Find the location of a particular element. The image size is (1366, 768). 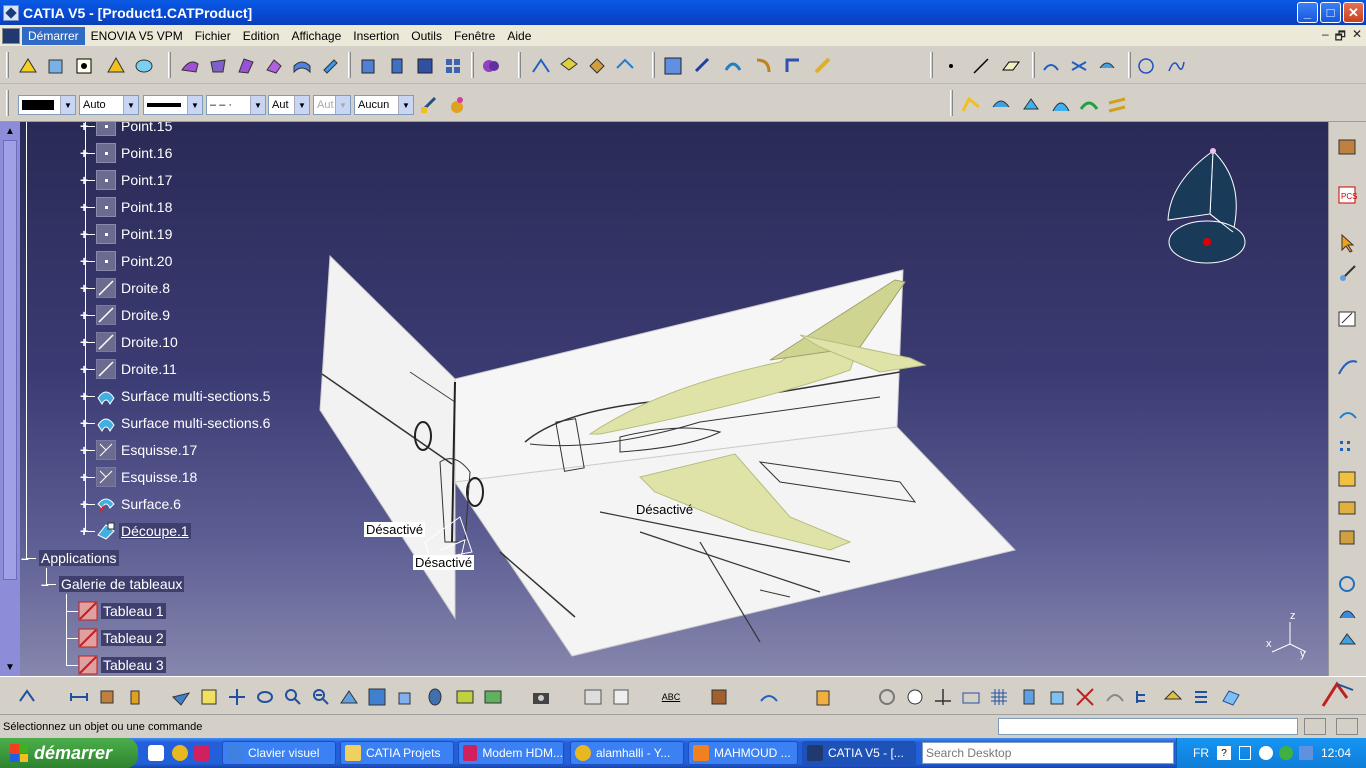

toolbar-grip is located at coordinates (7, 65).